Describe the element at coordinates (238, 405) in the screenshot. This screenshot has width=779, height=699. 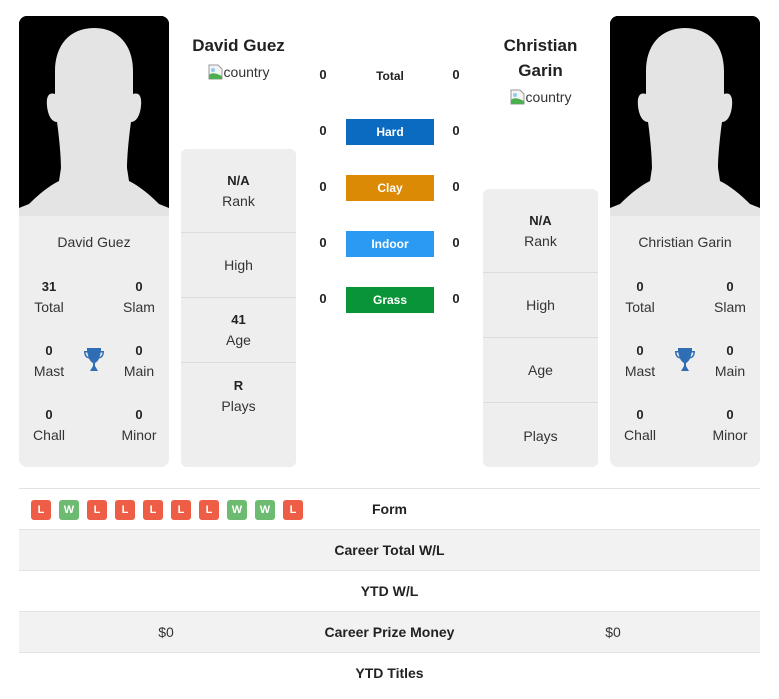
I see `info-label: Plays` at that location.